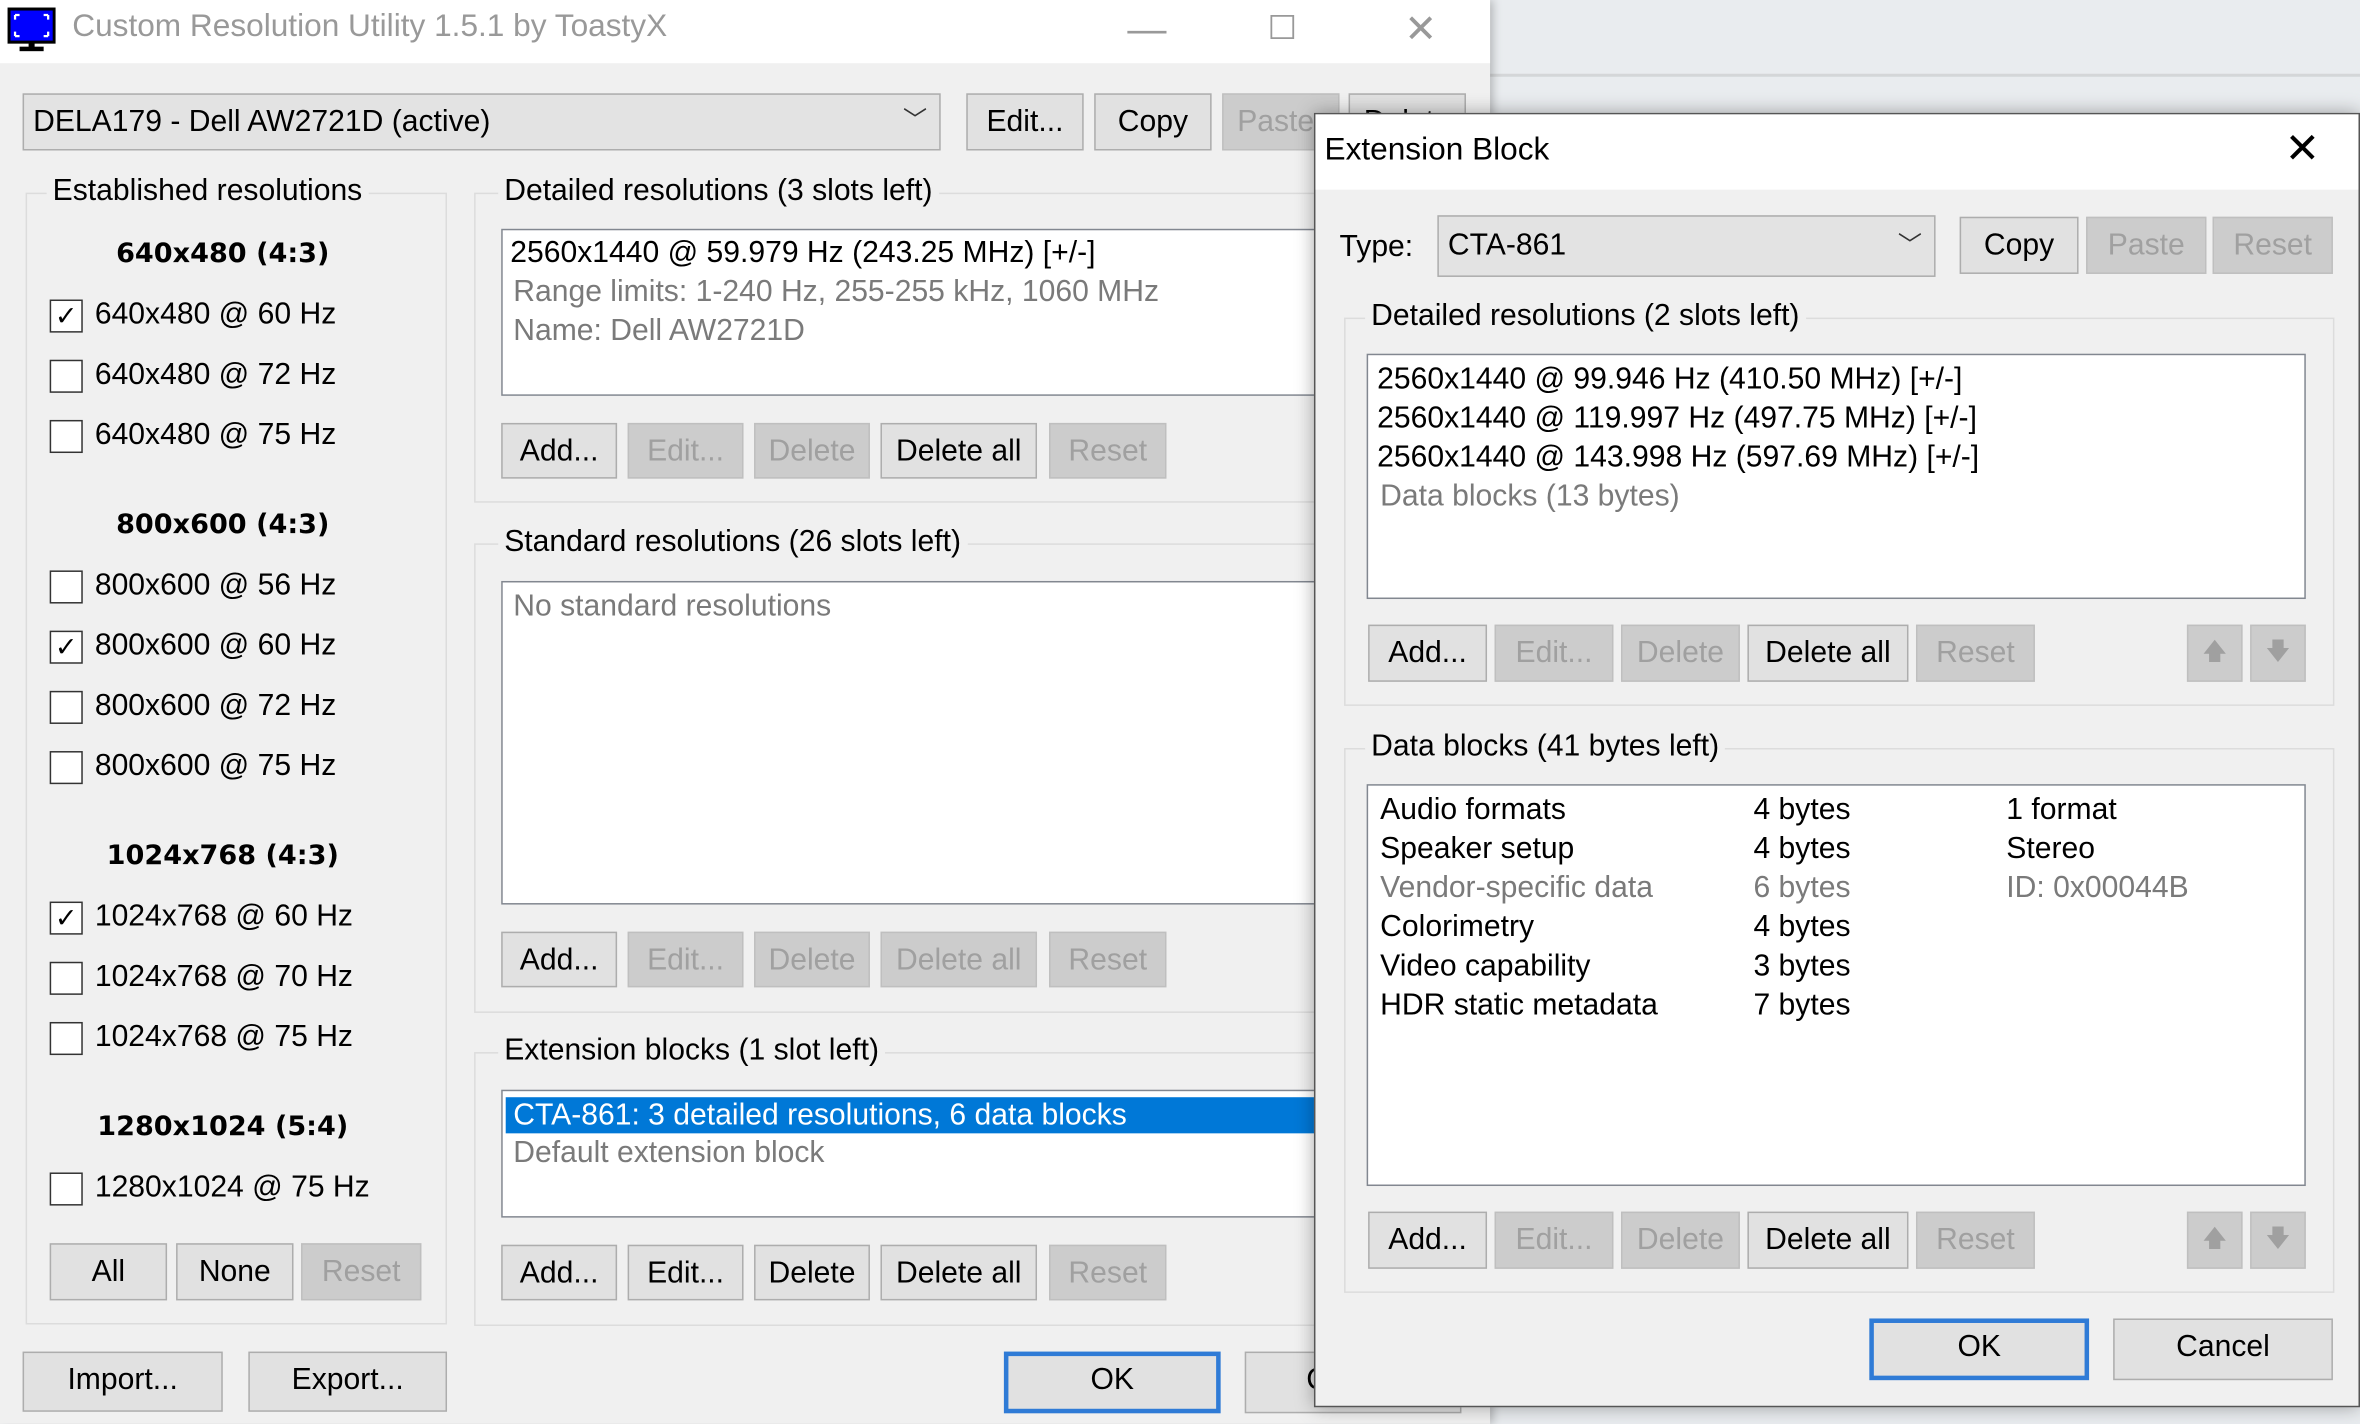  I want to click on dialog-close-button: ✕, so click(2302, 148).